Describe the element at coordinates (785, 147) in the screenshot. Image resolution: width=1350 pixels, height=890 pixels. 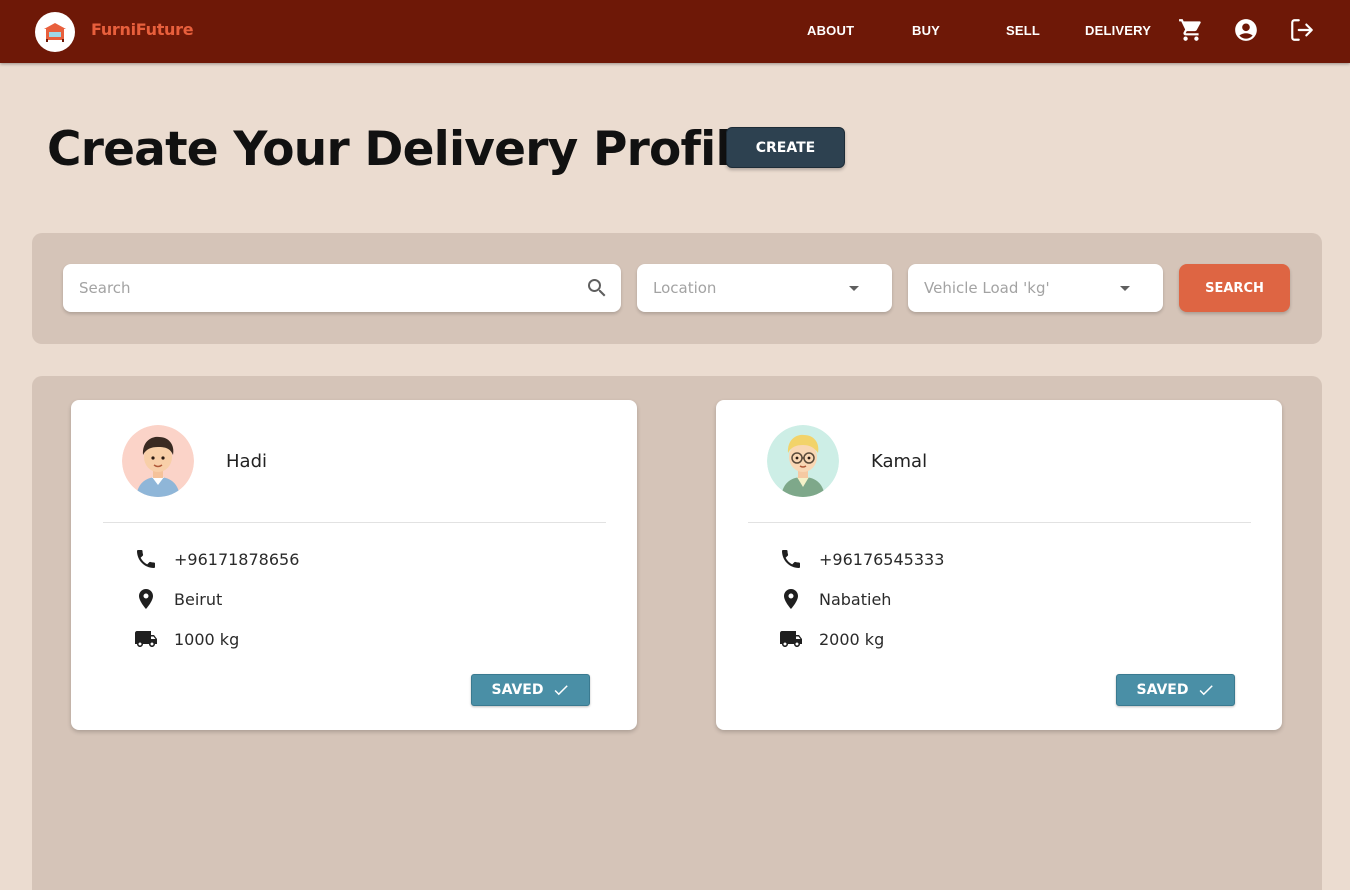
I see `create-profile-button: CREATE` at that location.